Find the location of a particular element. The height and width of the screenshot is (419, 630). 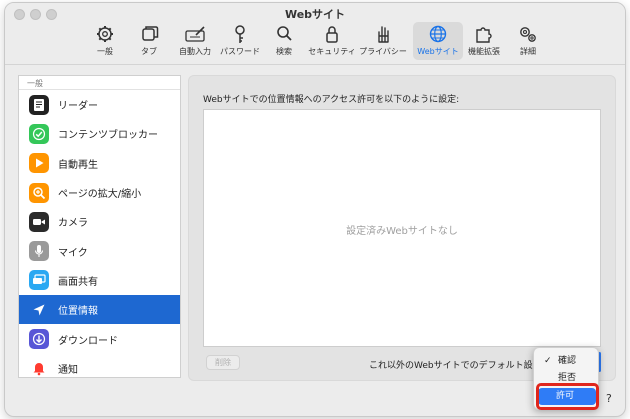

globe-icon is located at coordinates (438, 34).